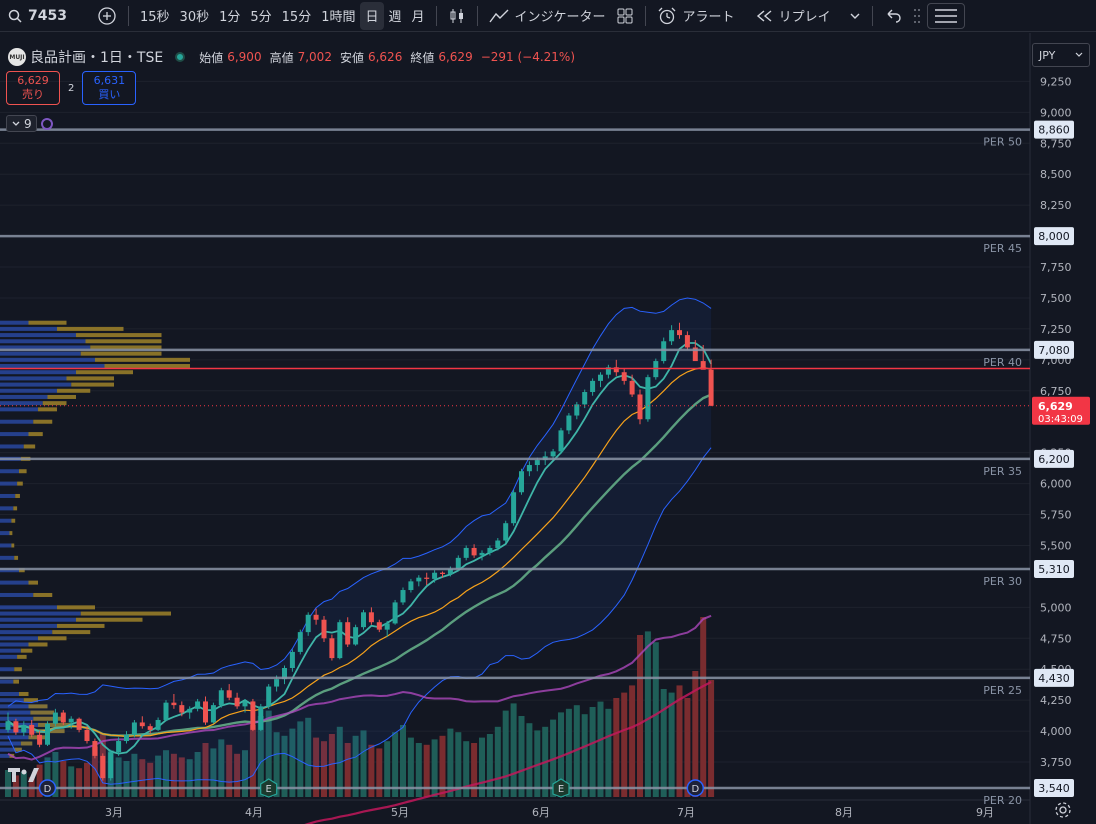 This screenshot has width=1096, height=824. I want to click on interval-5: 1時間, so click(338, 16).